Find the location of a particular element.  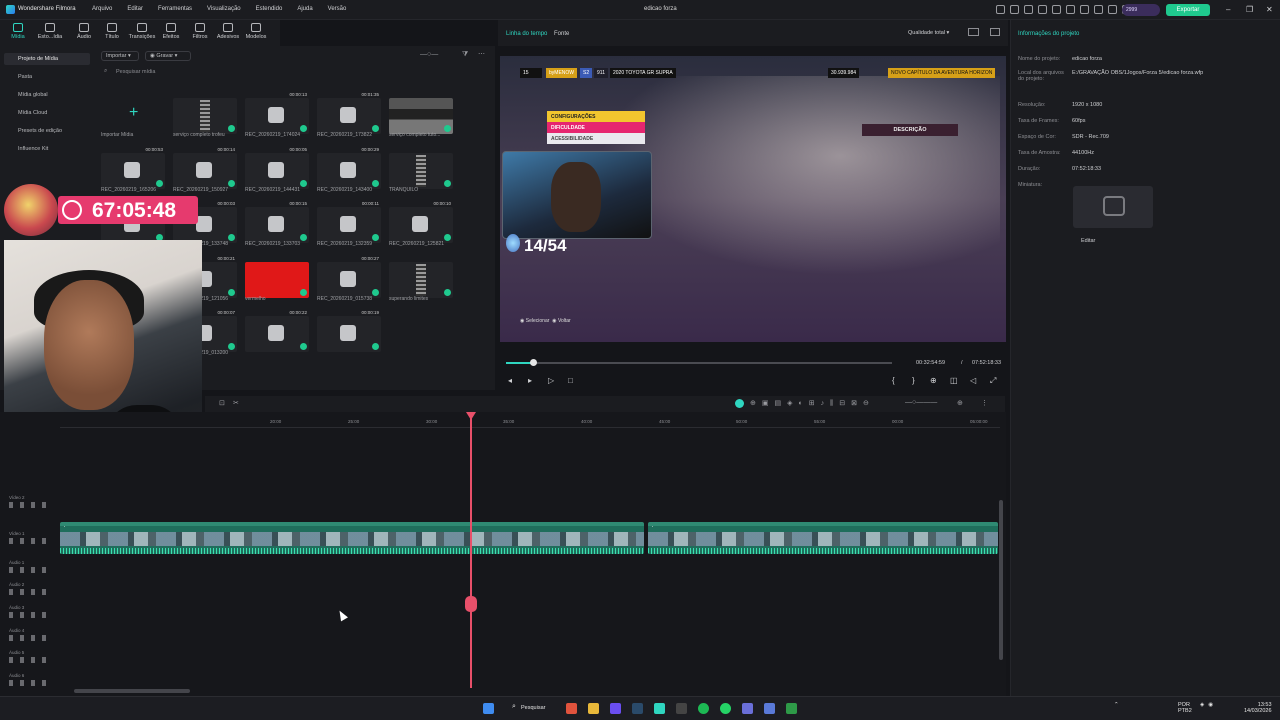

tab-media: Mídia is located at coordinates (18, 31).